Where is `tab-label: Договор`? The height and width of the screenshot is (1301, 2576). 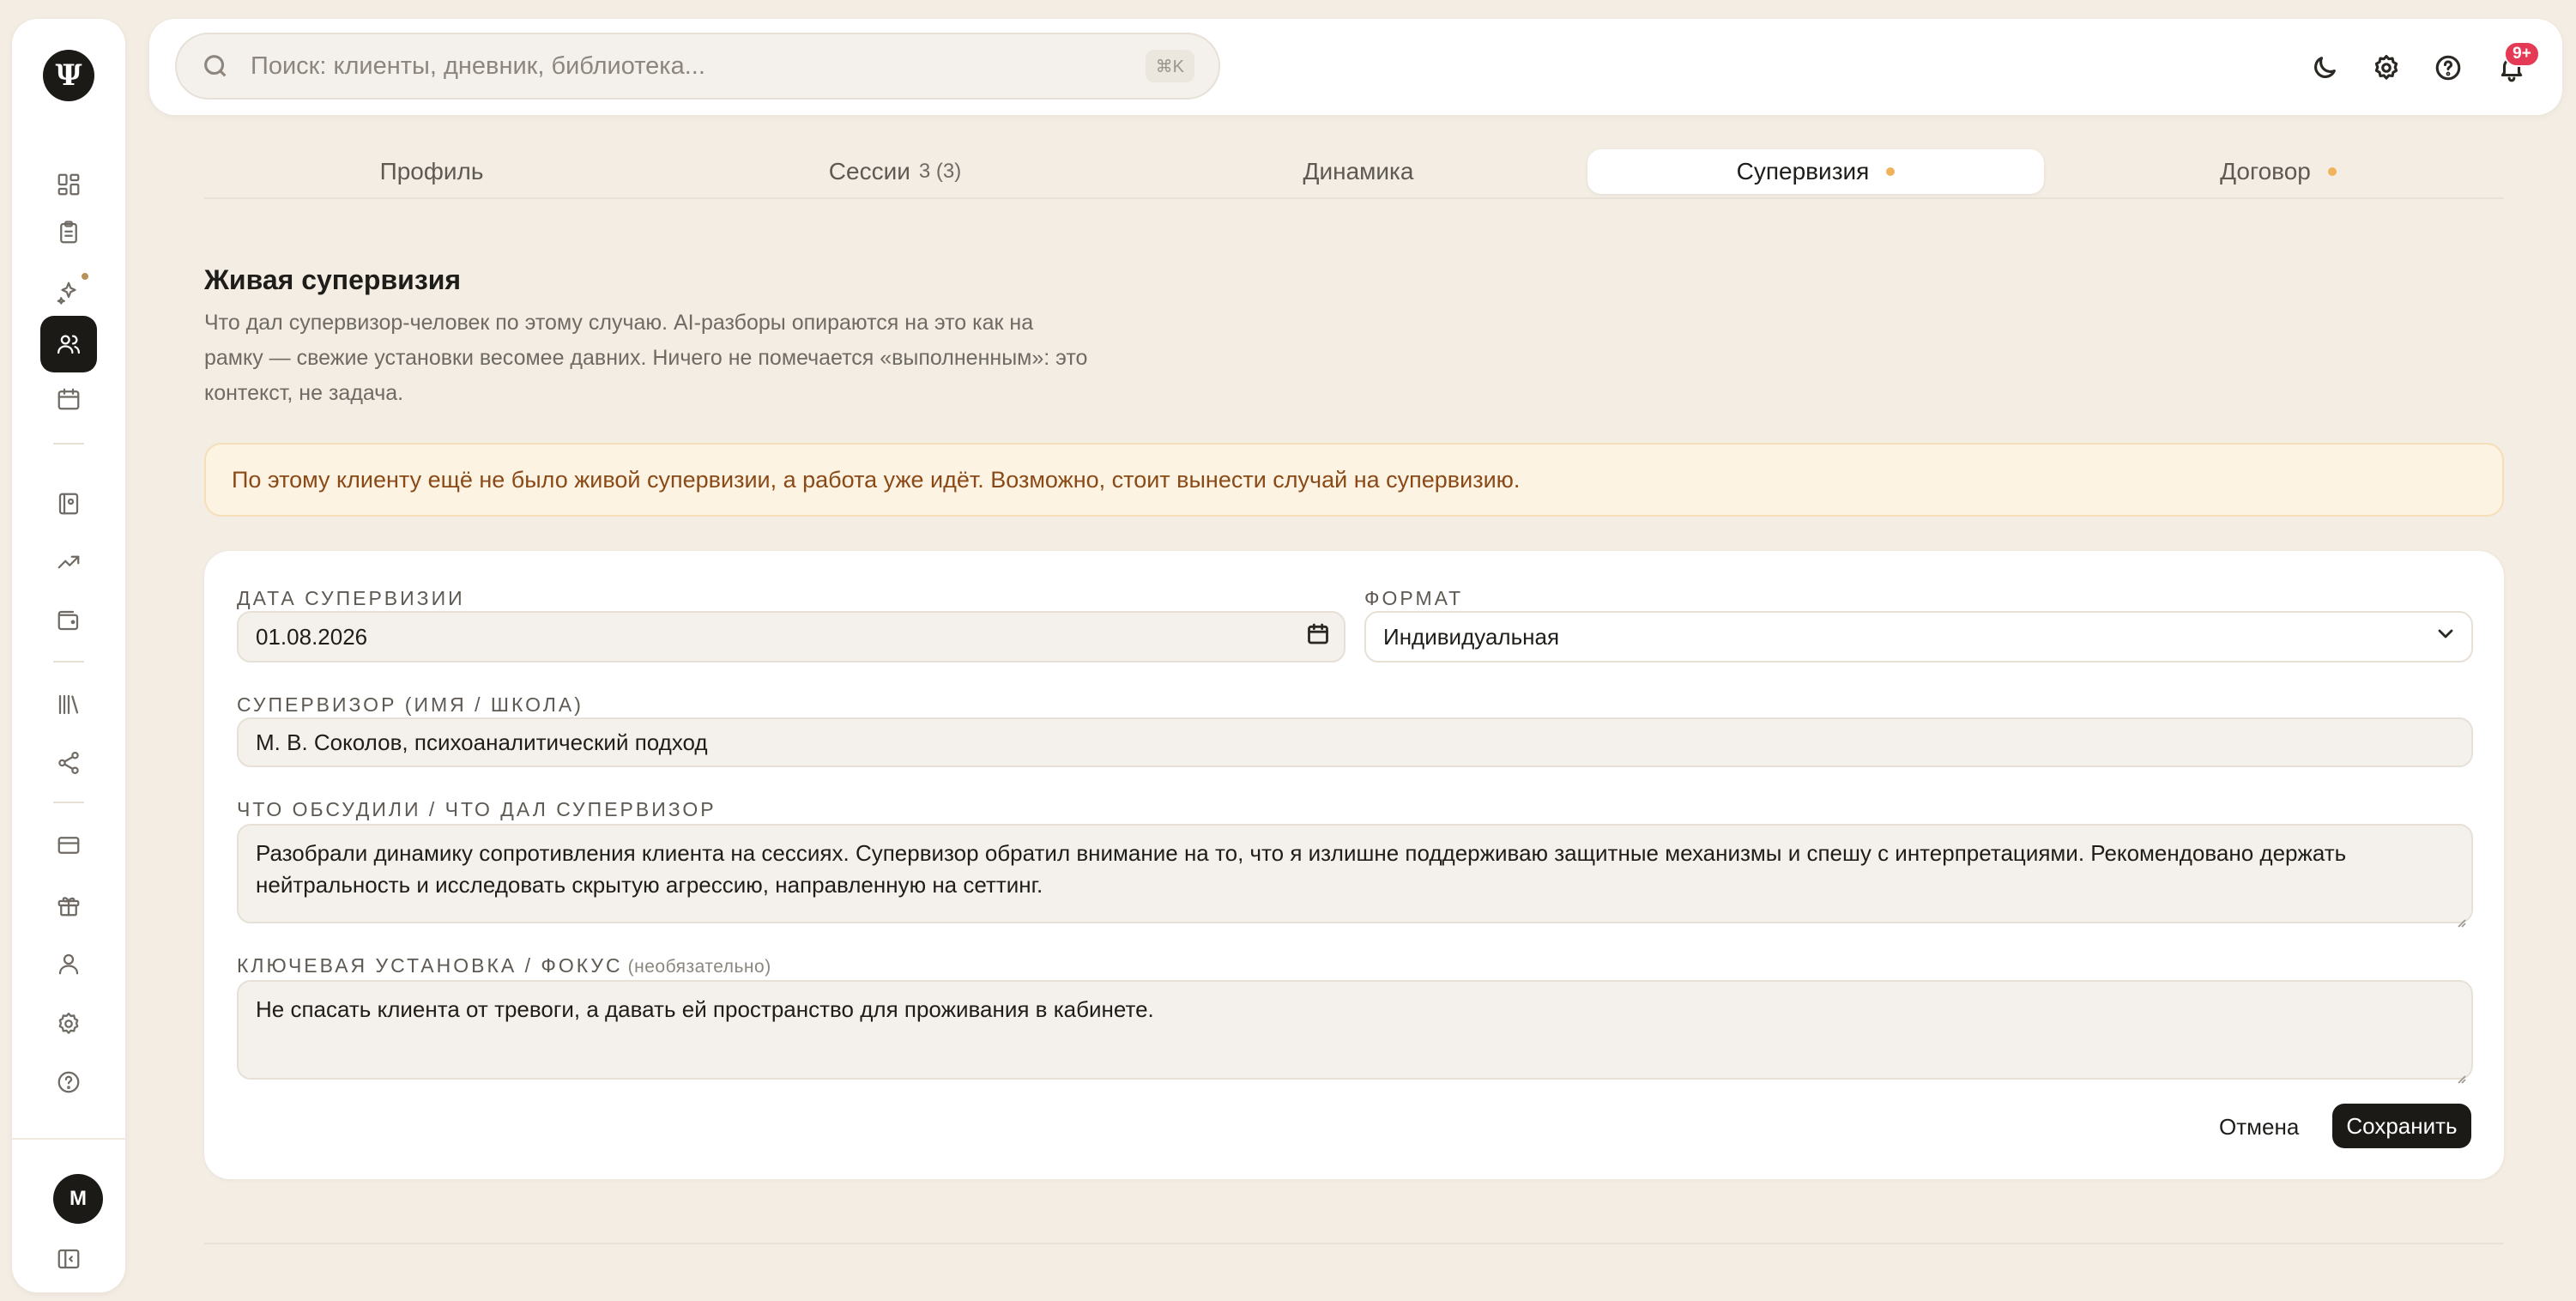 tab-label: Договор is located at coordinates (2265, 171).